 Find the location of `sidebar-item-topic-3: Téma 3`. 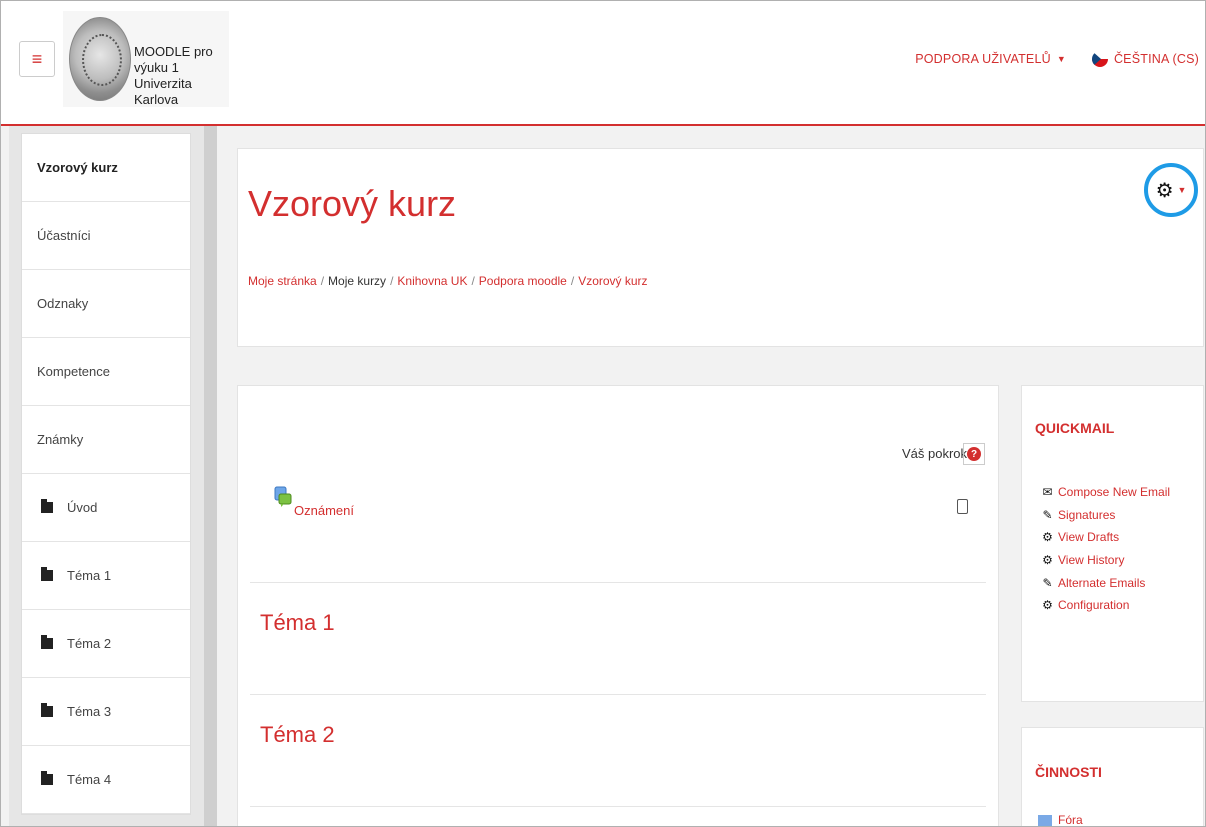

sidebar-item-topic-3: Téma 3 is located at coordinates (106, 712).